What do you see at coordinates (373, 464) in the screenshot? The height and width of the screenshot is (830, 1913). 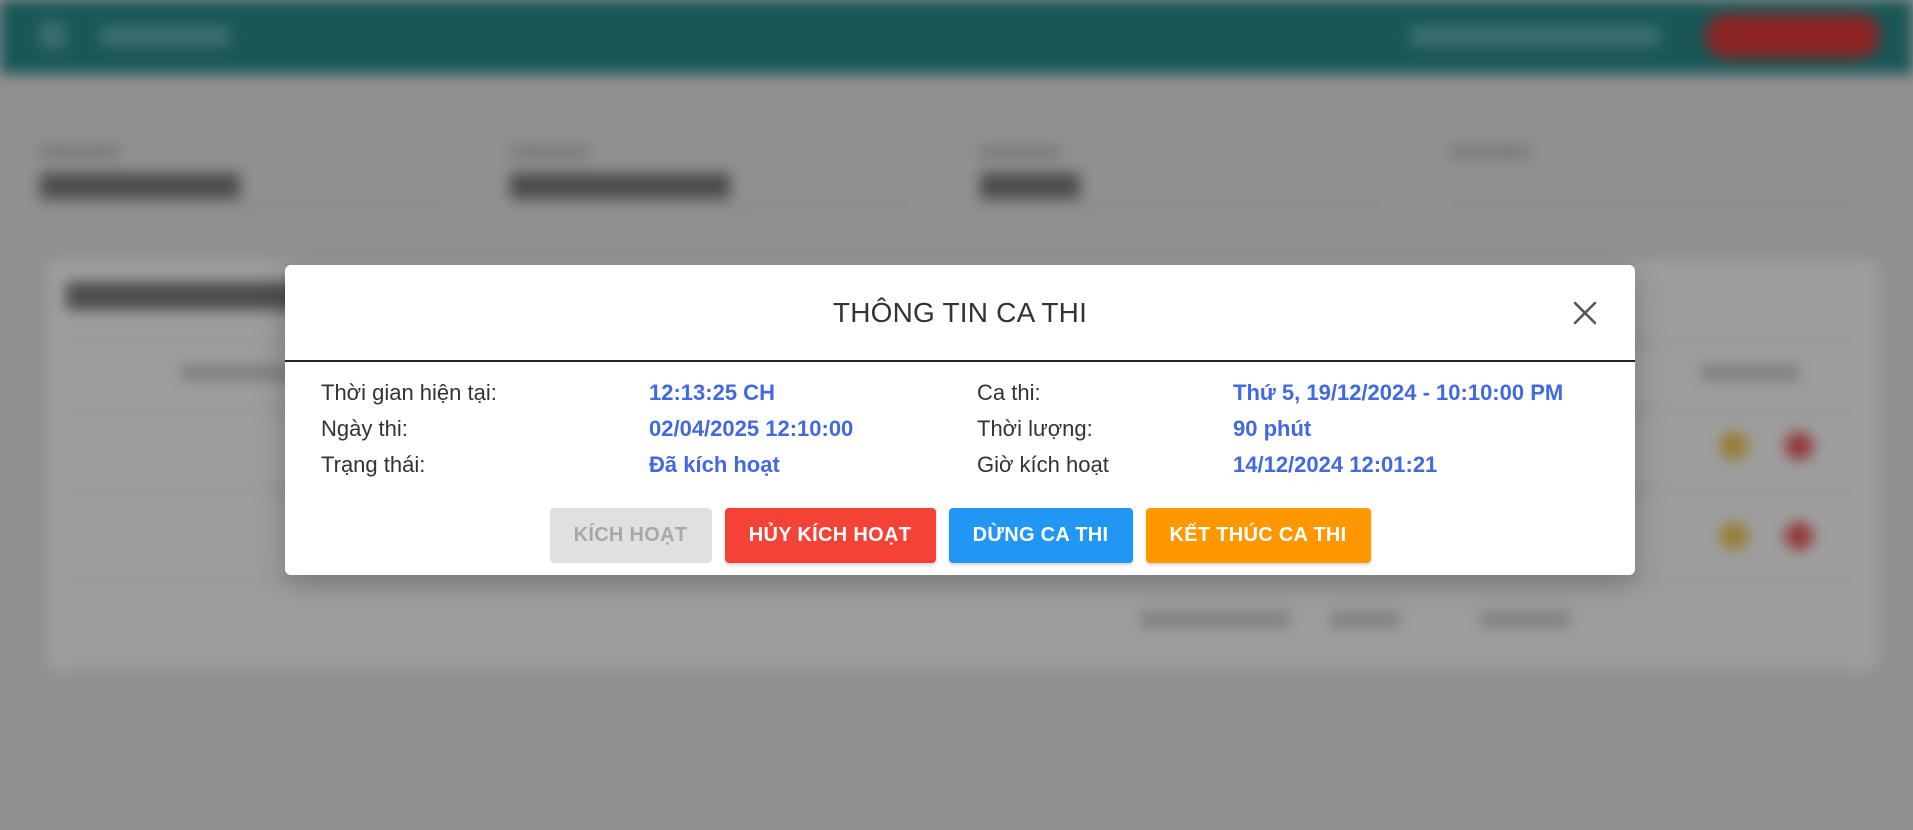 I see `status-label: Trạng thái:` at bounding box center [373, 464].